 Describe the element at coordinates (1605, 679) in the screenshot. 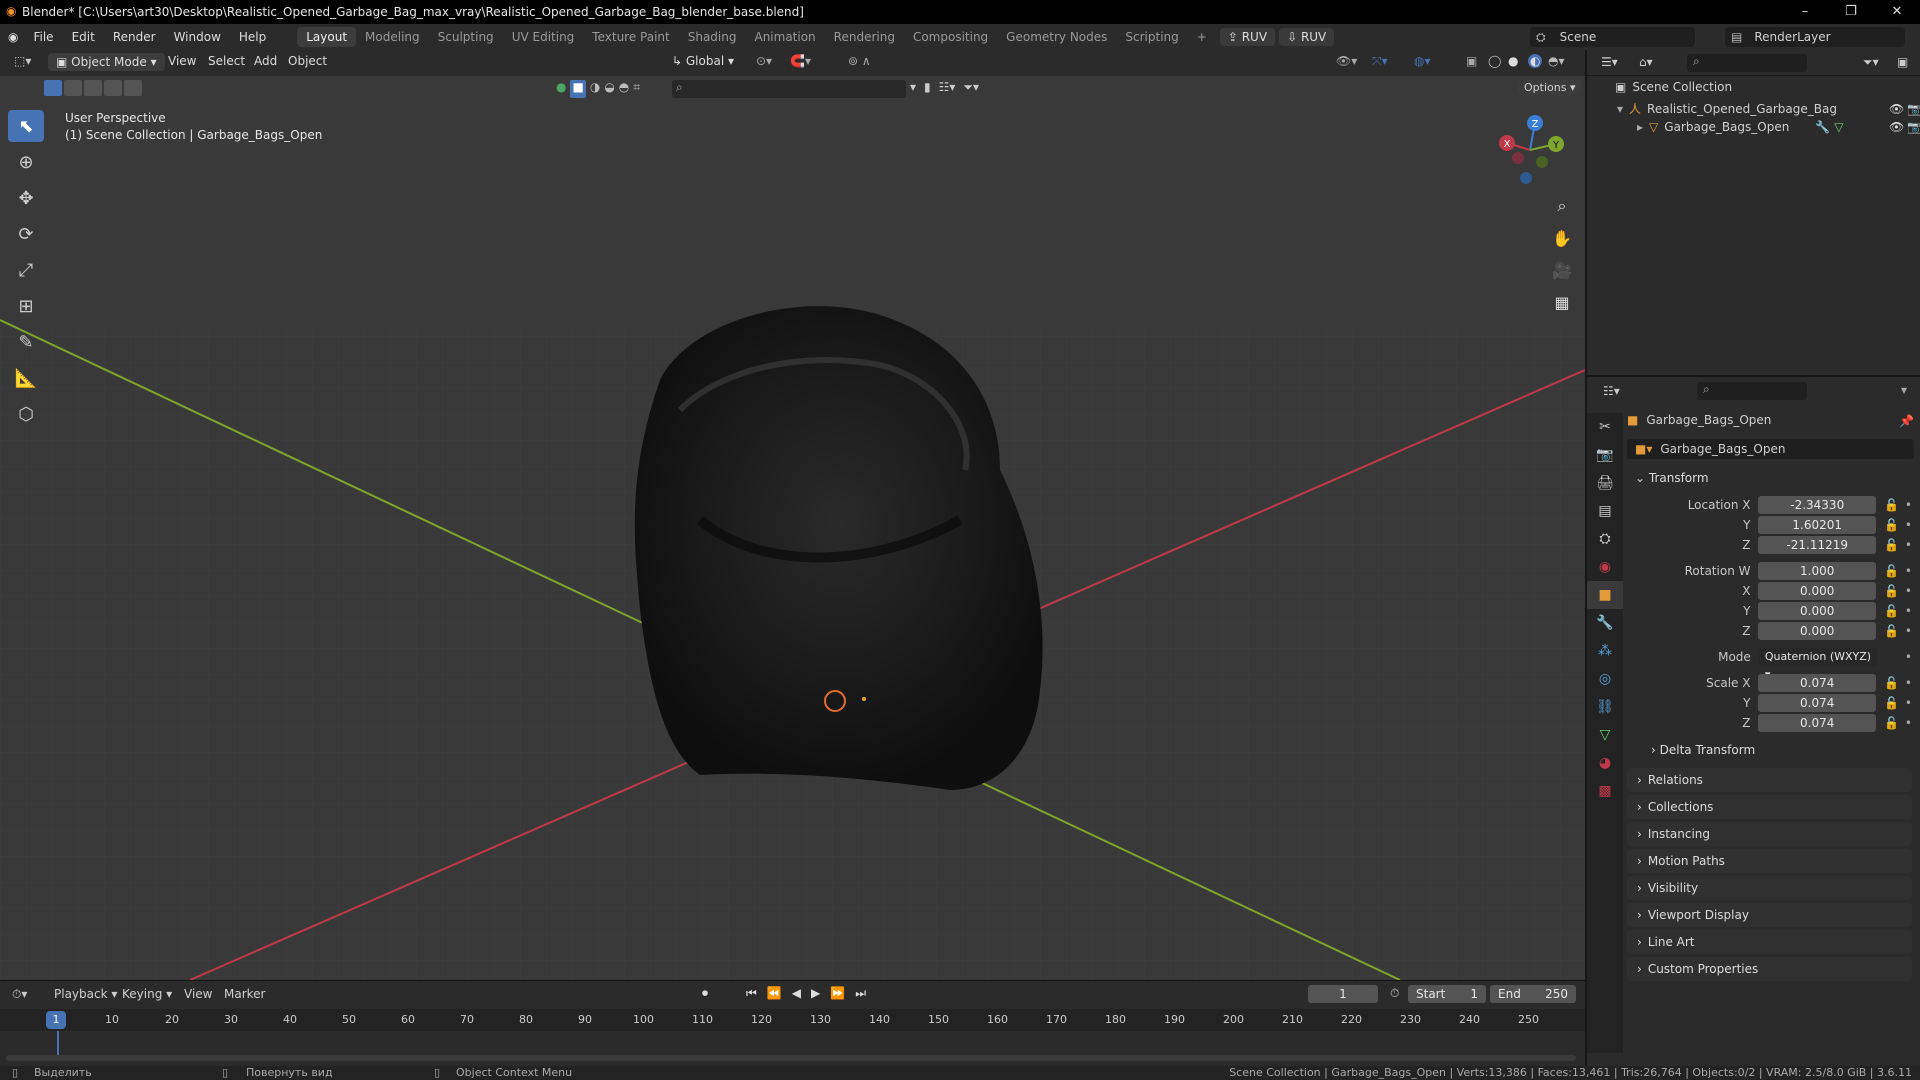

I see `physics-tab-icon: ◎` at that location.